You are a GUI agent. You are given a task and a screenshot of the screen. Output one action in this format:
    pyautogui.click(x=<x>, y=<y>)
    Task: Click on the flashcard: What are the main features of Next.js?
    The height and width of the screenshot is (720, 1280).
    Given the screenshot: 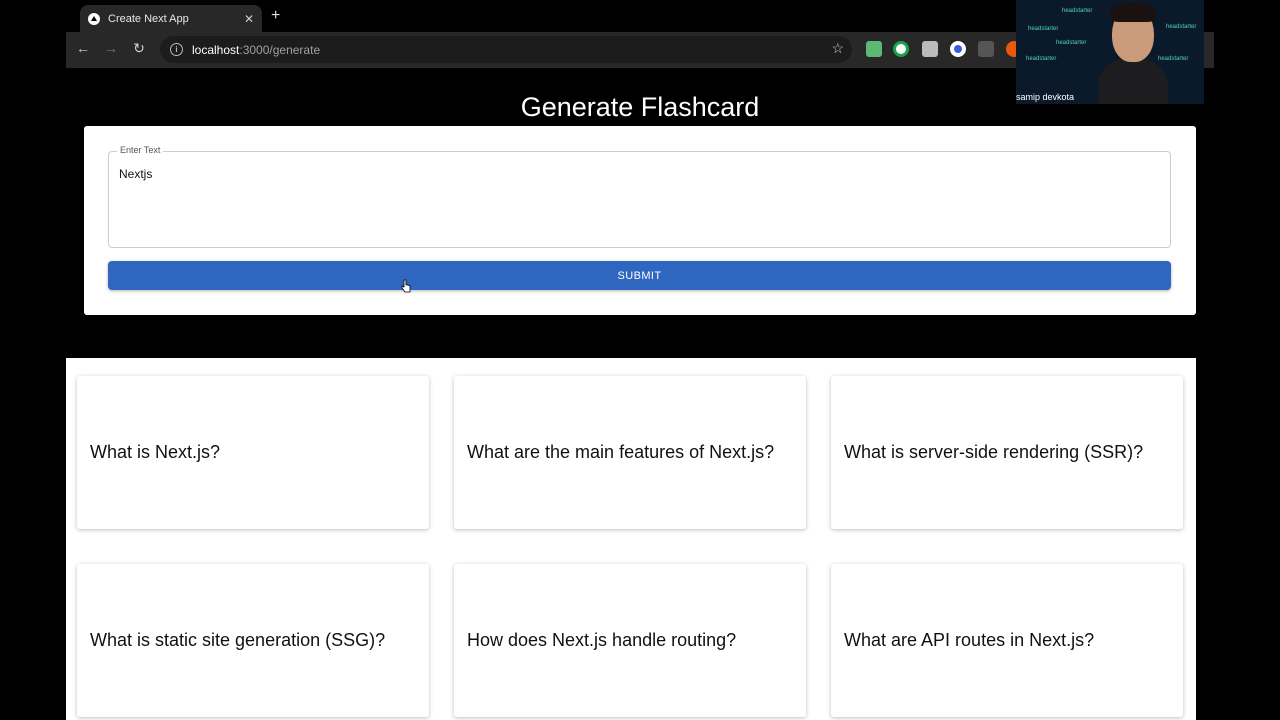 What is the action you would take?
    pyautogui.click(x=630, y=452)
    